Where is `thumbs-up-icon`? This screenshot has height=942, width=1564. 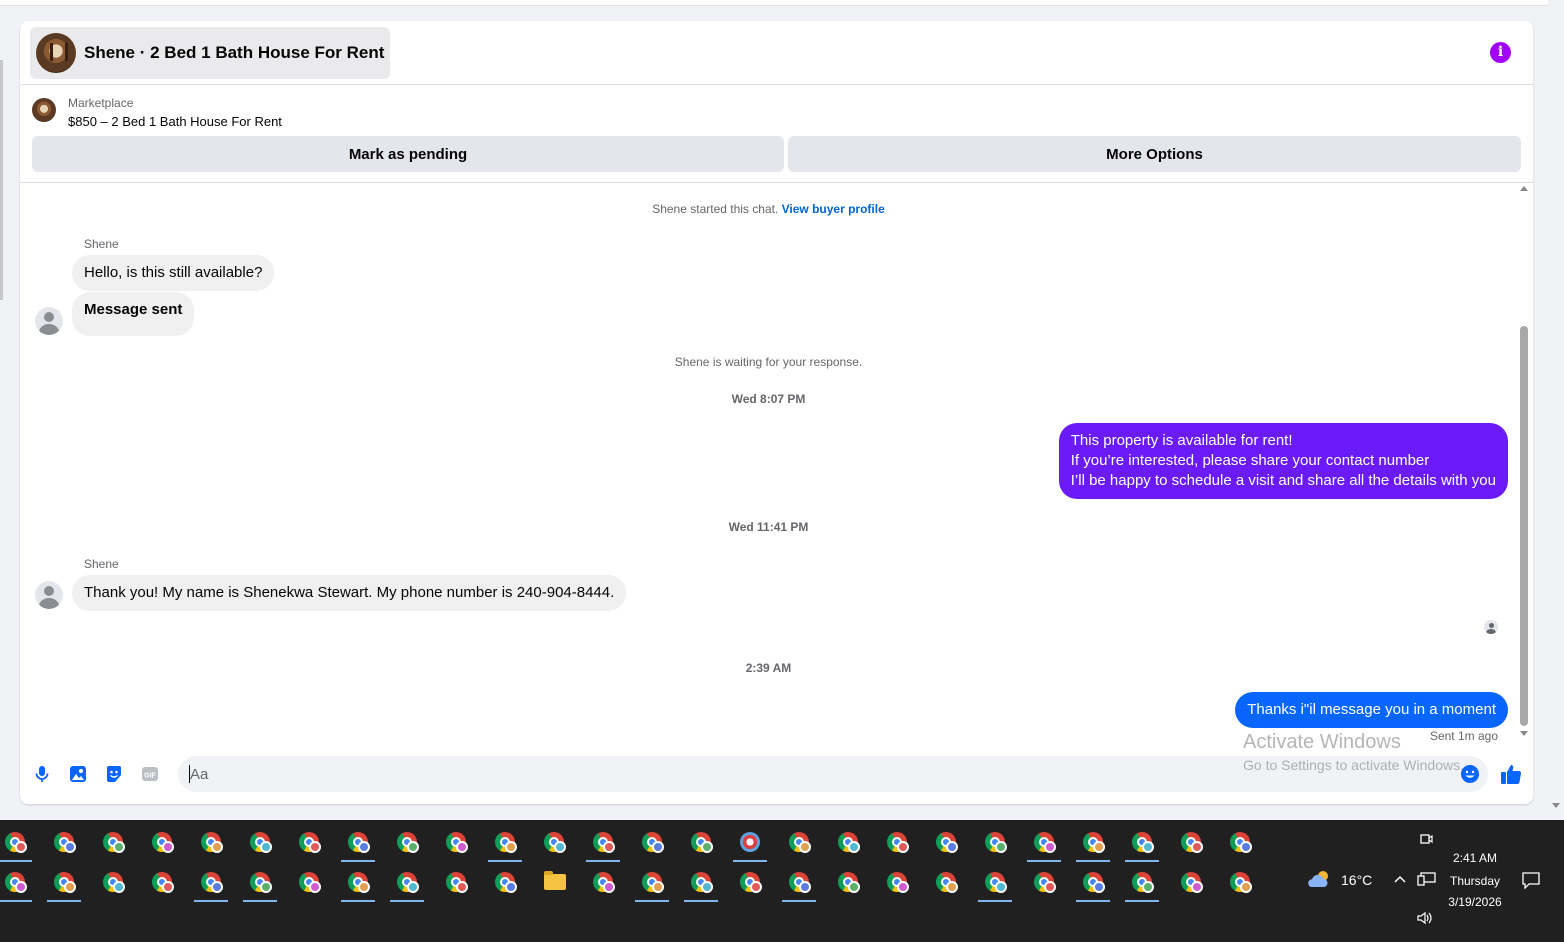
thumbs-up-icon is located at coordinates (1511, 774).